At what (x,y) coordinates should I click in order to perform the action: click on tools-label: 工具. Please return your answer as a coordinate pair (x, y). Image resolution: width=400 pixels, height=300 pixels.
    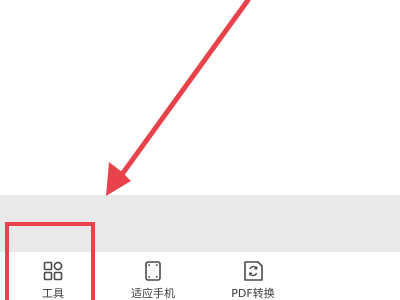
    Looking at the image, I should click on (53, 293).